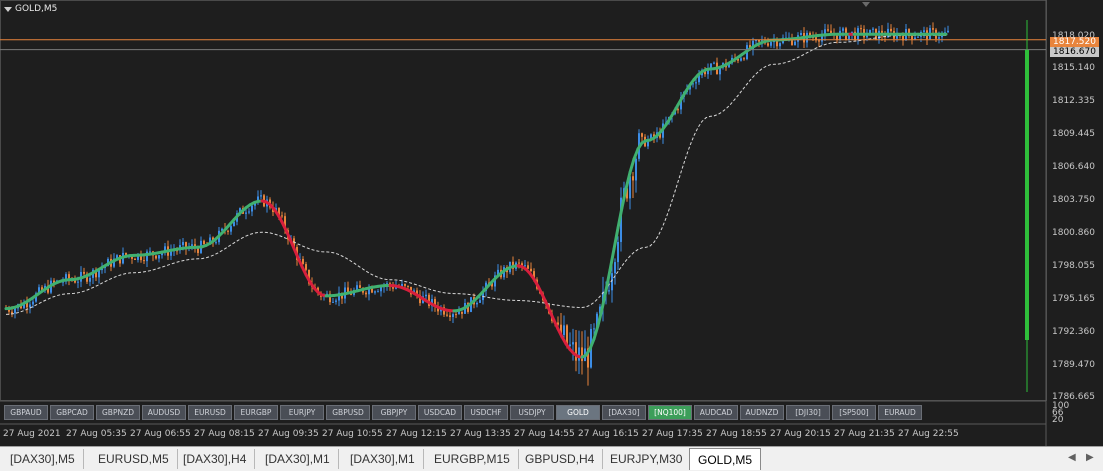  Describe the element at coordinates (134, 459) in the screenshot. I see `tab-eurusd-m5: EURUSD,M5` at that location.